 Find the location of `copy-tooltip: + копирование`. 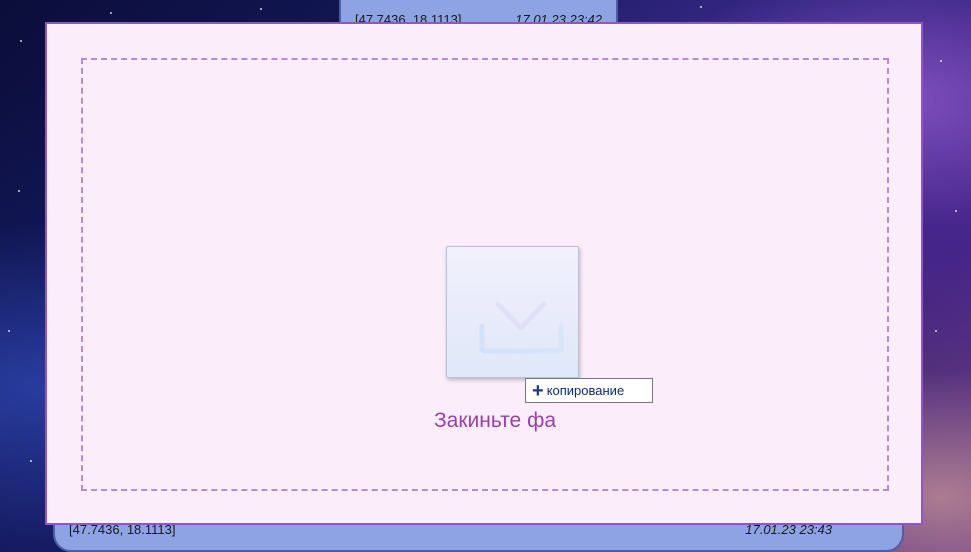

copy-tooltip: + копирование is located at coordinates (589, 390).